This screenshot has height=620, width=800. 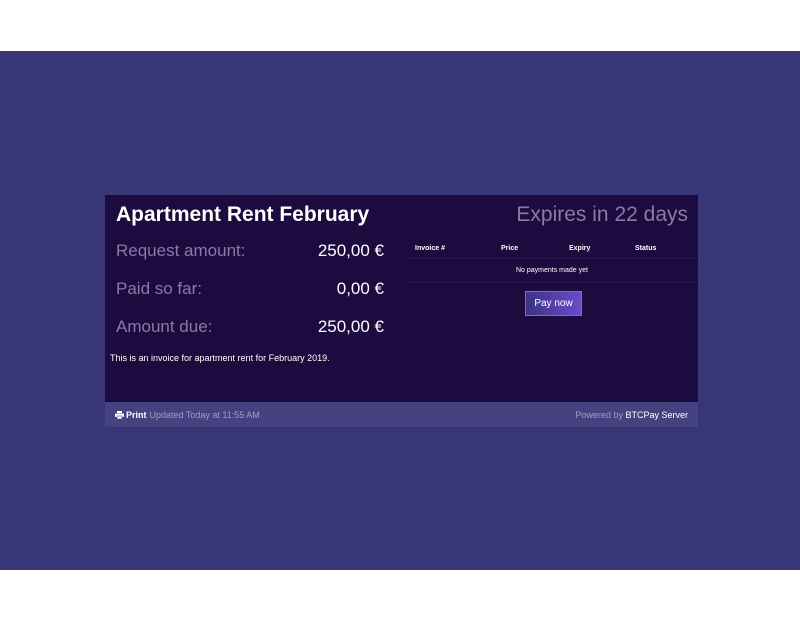 What do you see at coordinates (181, 250) in the screenshot?
I see `request-amount-label: Request amount:` at bounding box center [181, 250].